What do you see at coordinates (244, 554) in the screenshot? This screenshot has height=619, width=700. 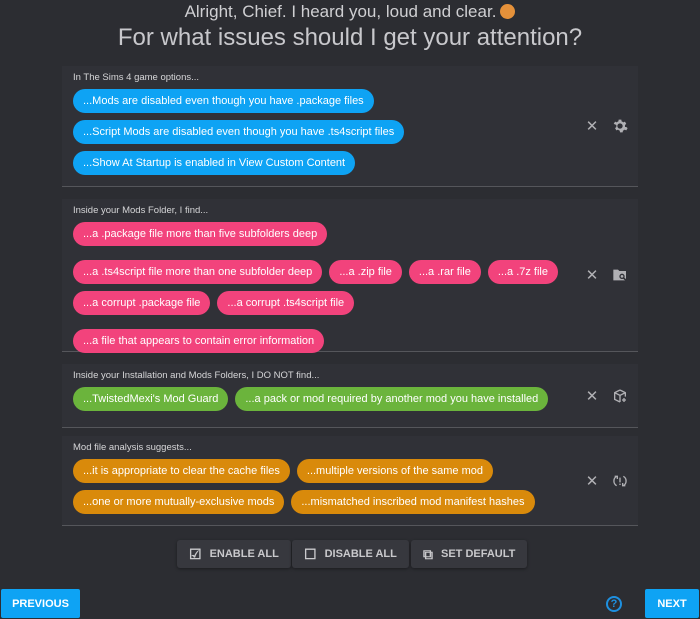 I see `enable-all-label: ENABLE ALL` at bounding box center [244, 554].